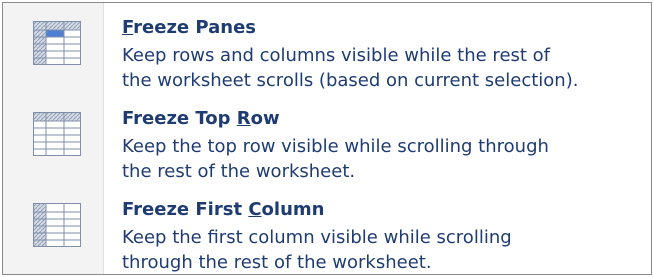 Image resolution: width=654 pixels, height=277 pixels. Describe the element at coordinates (201, 118) in the screenshot. I see `menu-item-title: Freeze Top Row` at that location.